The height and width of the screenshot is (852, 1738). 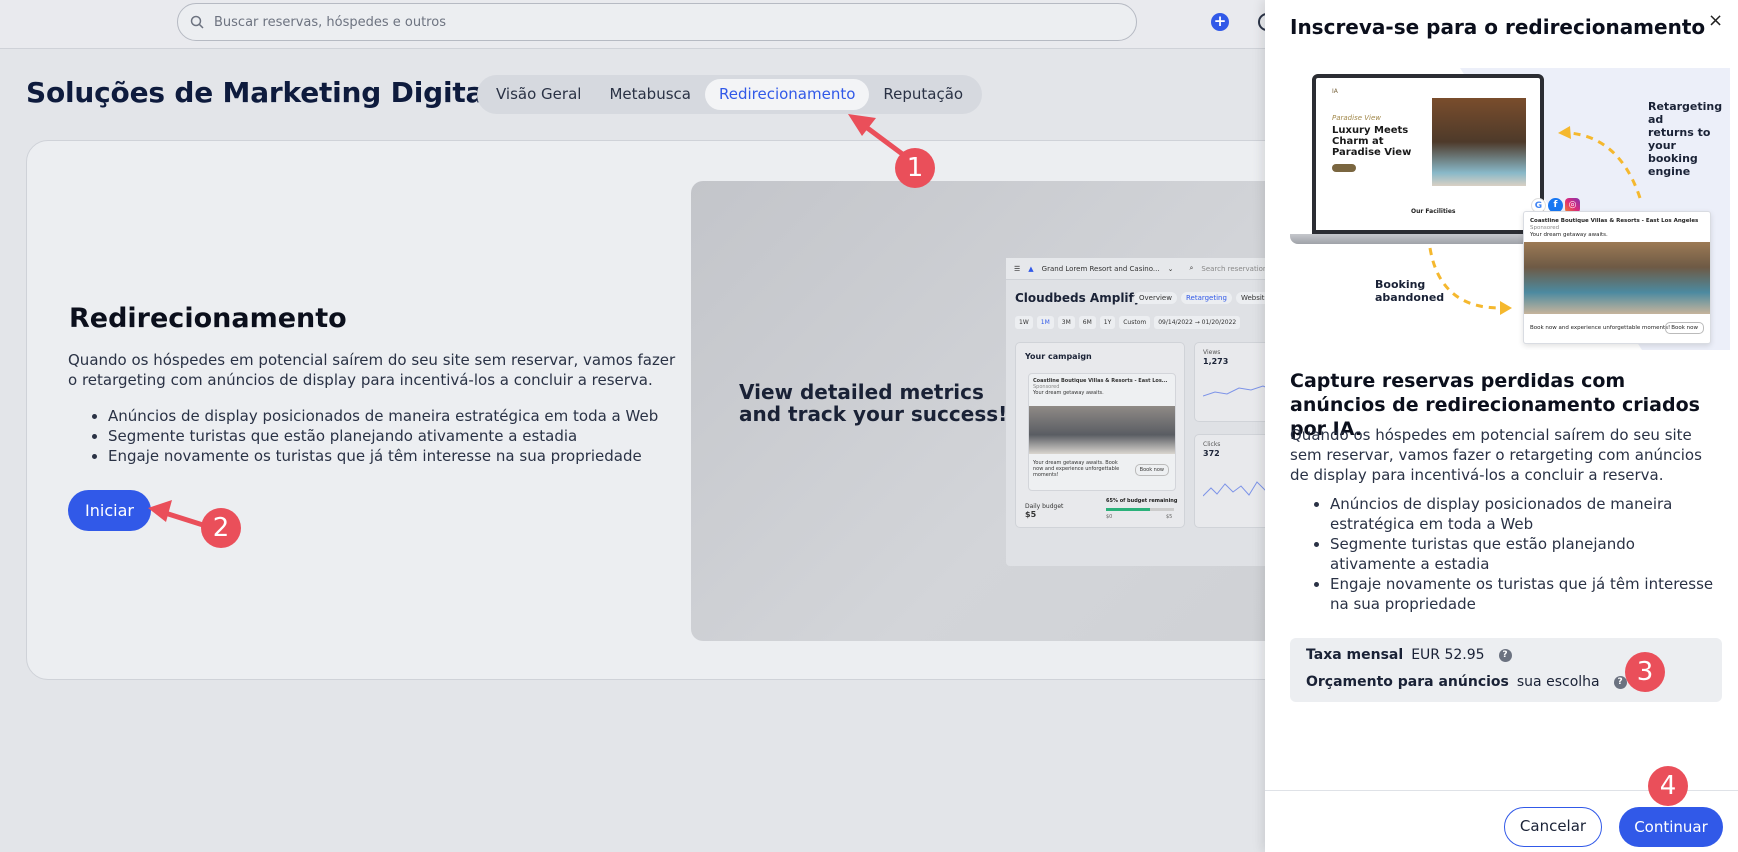 I want to click on tab-reputation: Reputação, so click(x=923, y=94).